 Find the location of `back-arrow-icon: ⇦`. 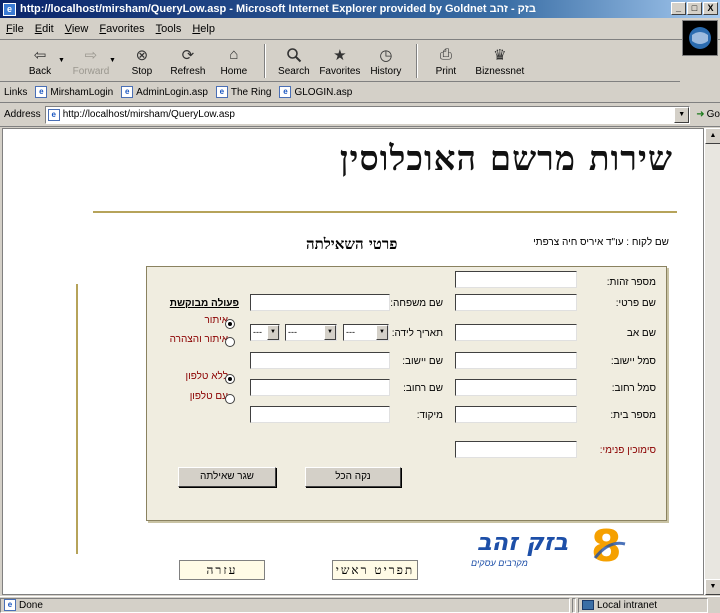

back-arrow-icon: ⇦ is located at coordinates (40, 55).